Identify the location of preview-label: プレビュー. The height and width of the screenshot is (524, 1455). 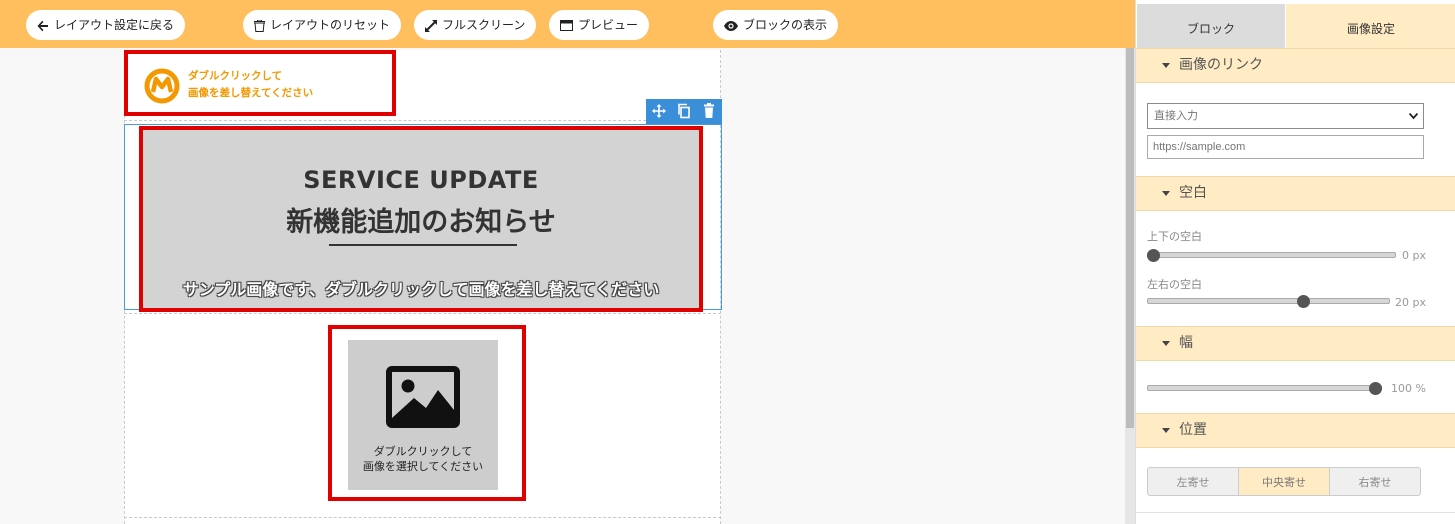
(608, 25).